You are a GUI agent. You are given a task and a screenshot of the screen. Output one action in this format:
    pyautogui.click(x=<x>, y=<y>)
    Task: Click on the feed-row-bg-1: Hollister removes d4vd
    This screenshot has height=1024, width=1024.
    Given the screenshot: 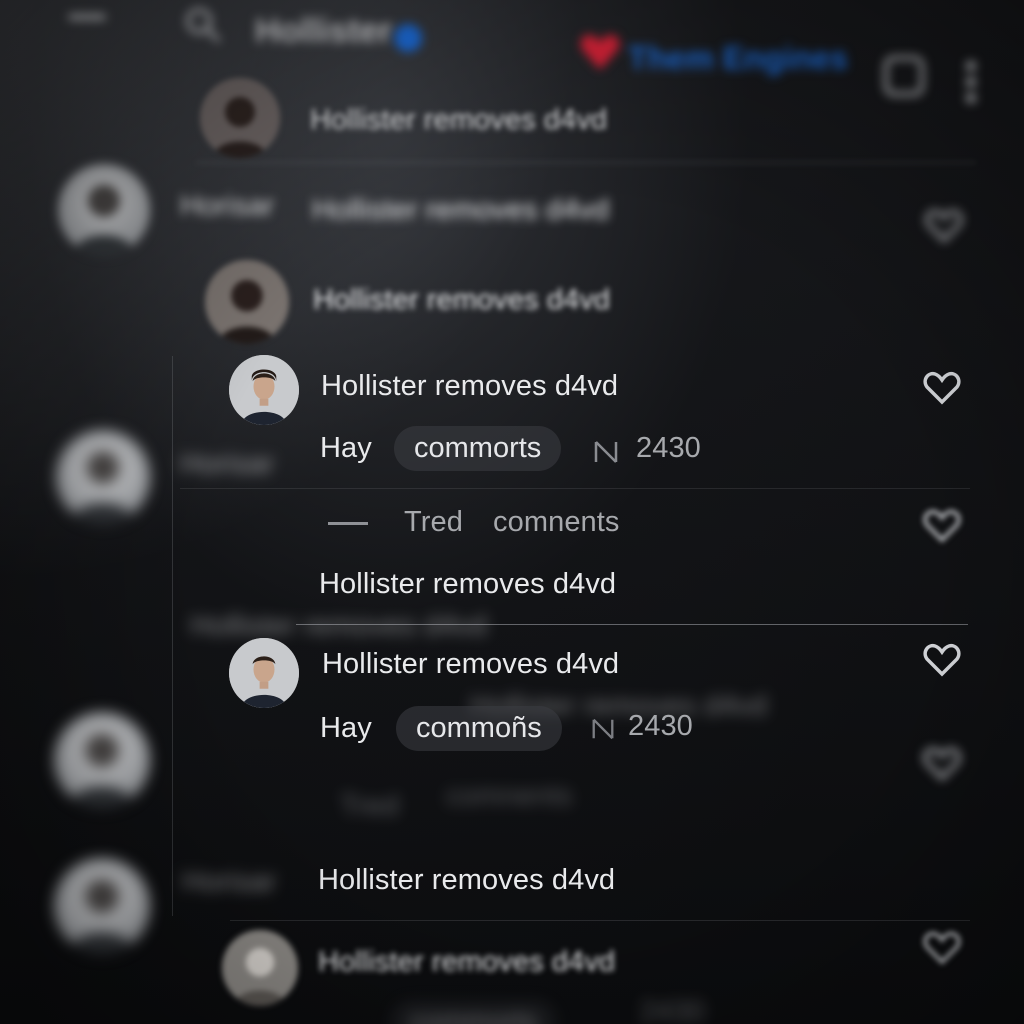 What is the action you would take?
    pyautogui.click(x=590, y=123)
    